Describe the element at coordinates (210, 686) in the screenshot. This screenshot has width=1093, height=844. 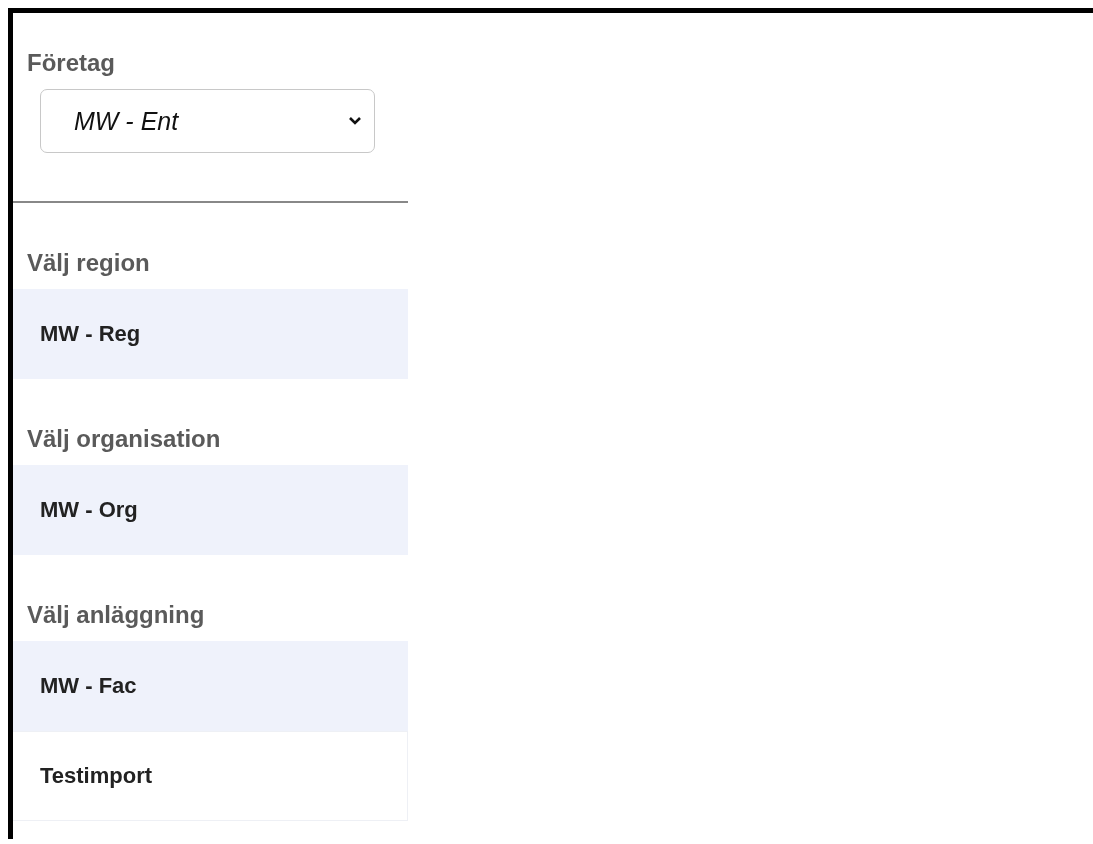
I see `list-item: MW - Fac` at that location.